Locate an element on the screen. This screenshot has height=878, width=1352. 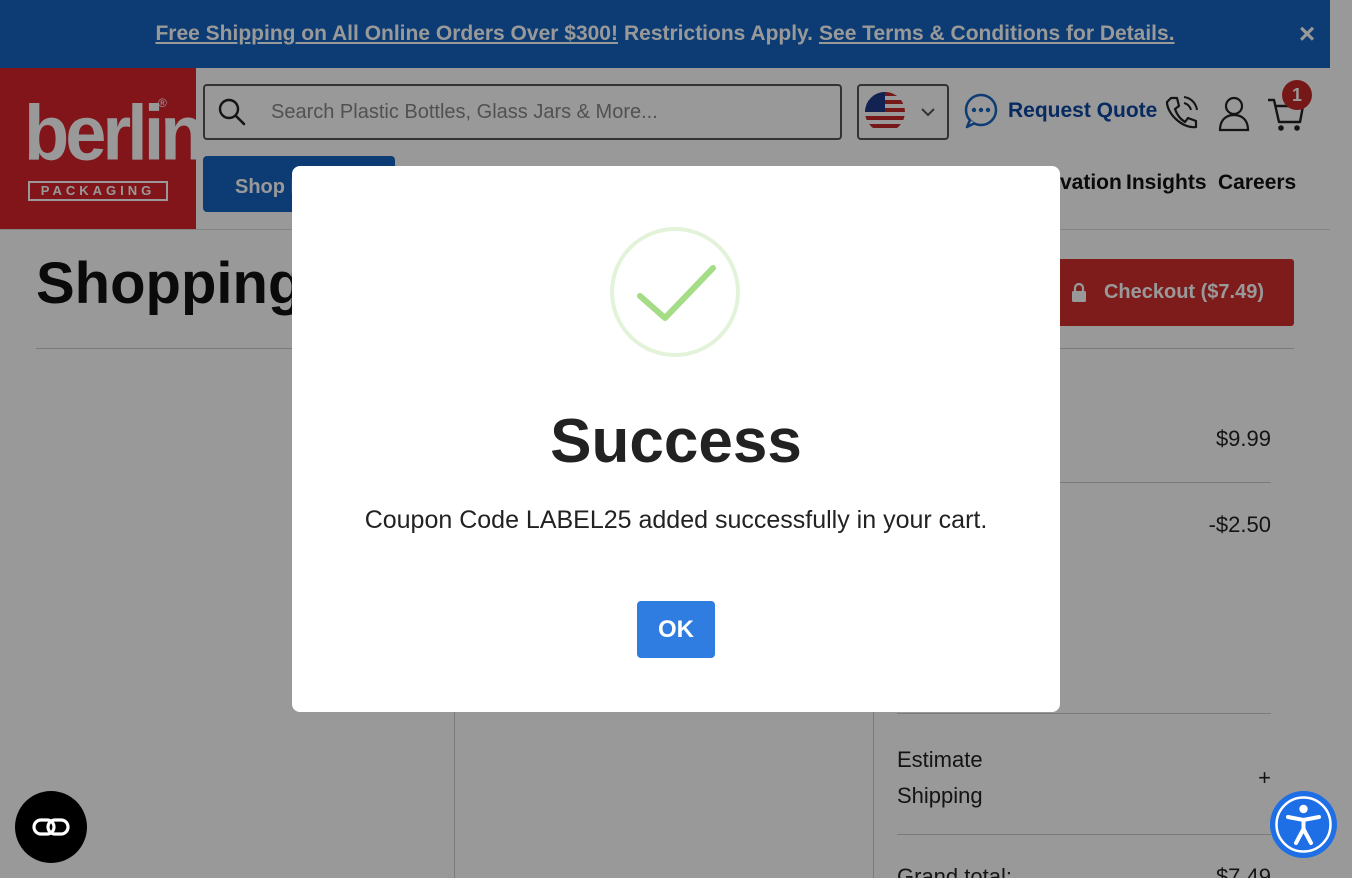
dialog-title: Success is located at coordinates (676, 441).